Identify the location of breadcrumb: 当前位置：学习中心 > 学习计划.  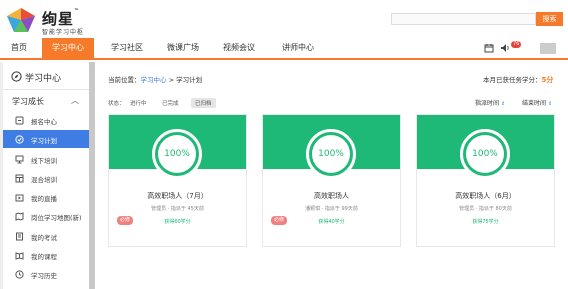
(155, 80).